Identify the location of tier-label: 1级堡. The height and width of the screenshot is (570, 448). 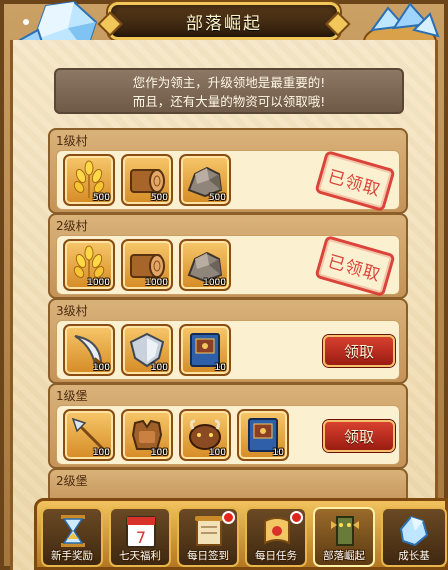
(72, 396).